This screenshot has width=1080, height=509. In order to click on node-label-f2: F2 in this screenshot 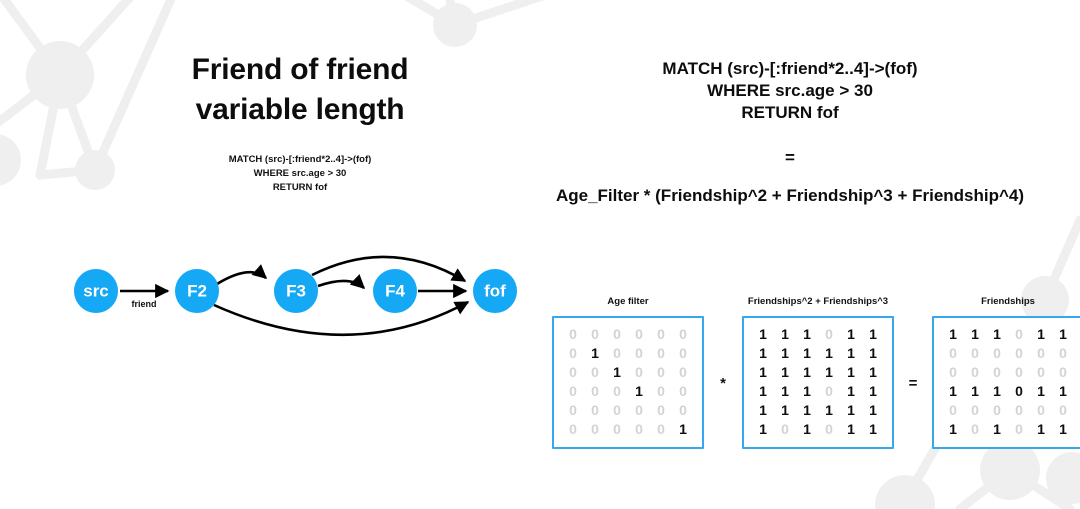, I will do `click(197, 291)`.